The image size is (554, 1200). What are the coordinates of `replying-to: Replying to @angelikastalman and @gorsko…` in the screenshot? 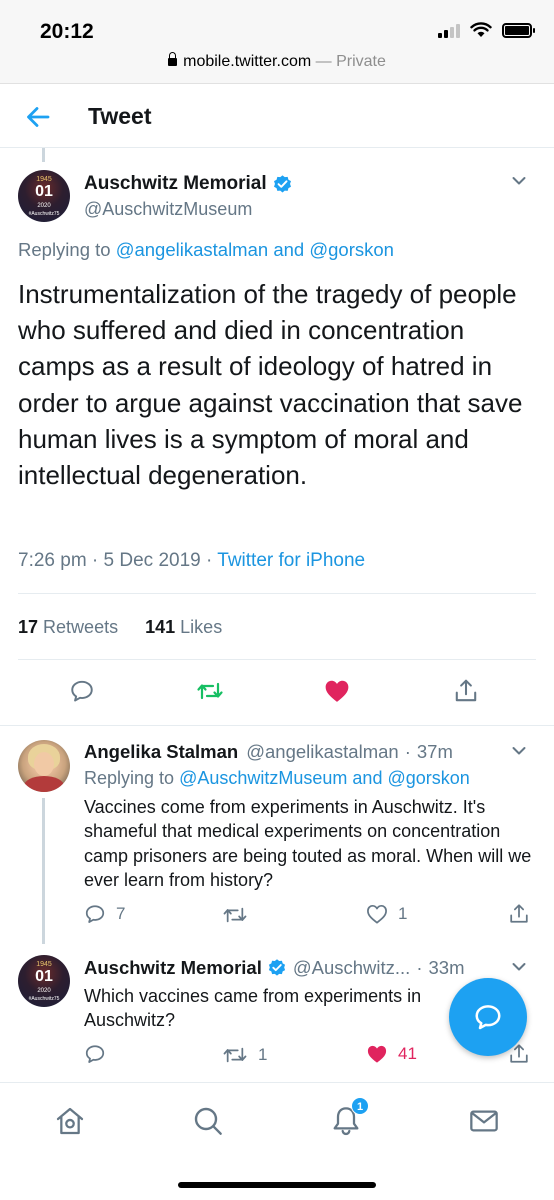 It's located at (206, 249).